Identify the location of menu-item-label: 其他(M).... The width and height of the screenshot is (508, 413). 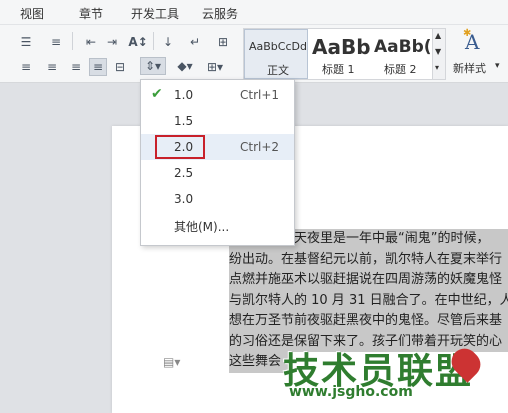
(202, 227).